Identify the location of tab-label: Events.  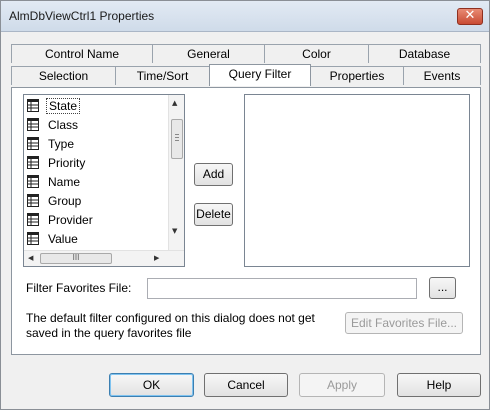
(442, 76).